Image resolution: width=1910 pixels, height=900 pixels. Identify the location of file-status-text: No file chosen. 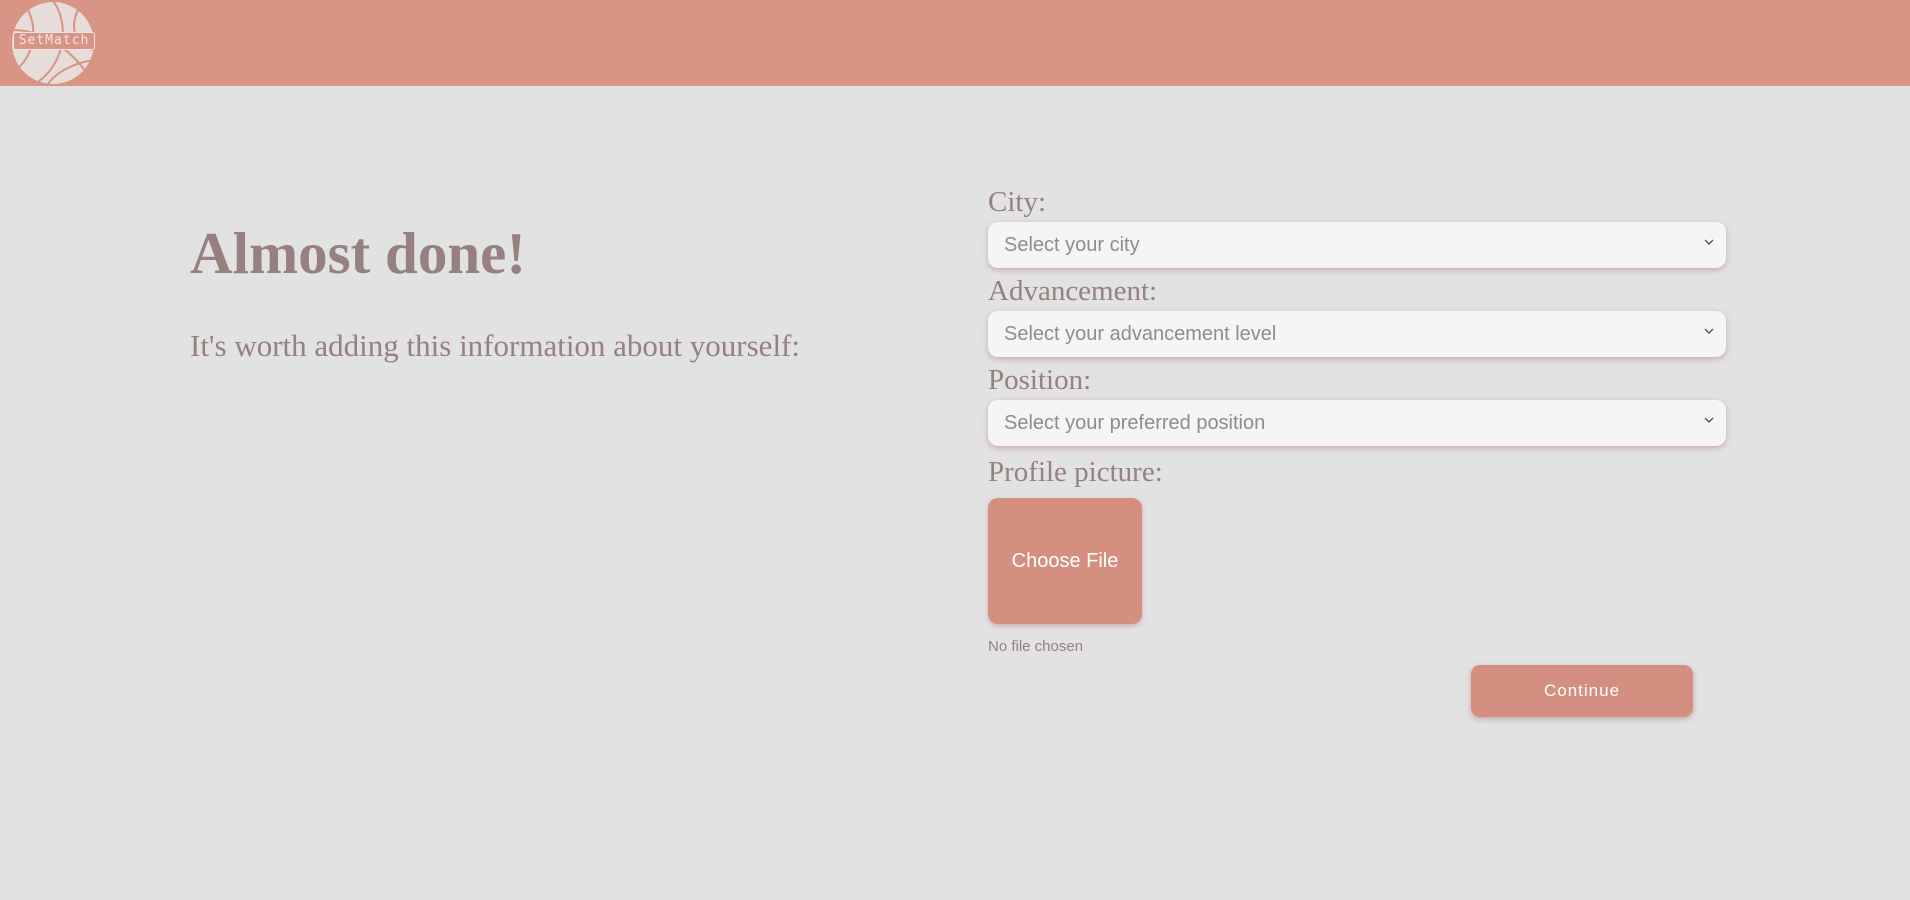
(1036, 646).